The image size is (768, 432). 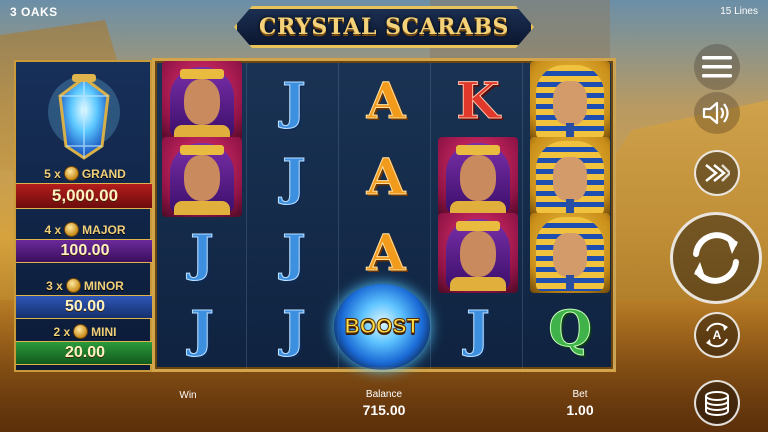 I want to click on reel-column: KJ, so click(x=478, y=216).